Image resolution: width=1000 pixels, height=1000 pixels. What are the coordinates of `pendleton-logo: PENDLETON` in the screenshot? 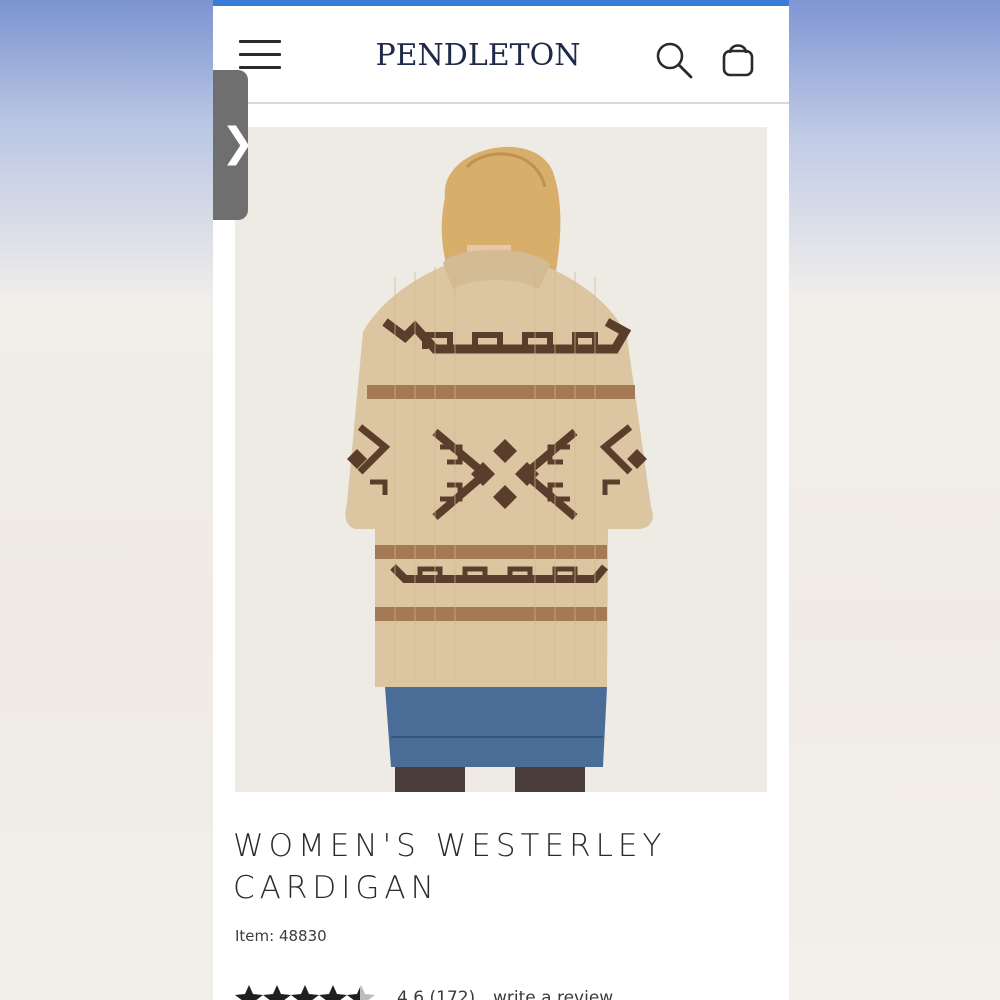 It's located at (478, 55).